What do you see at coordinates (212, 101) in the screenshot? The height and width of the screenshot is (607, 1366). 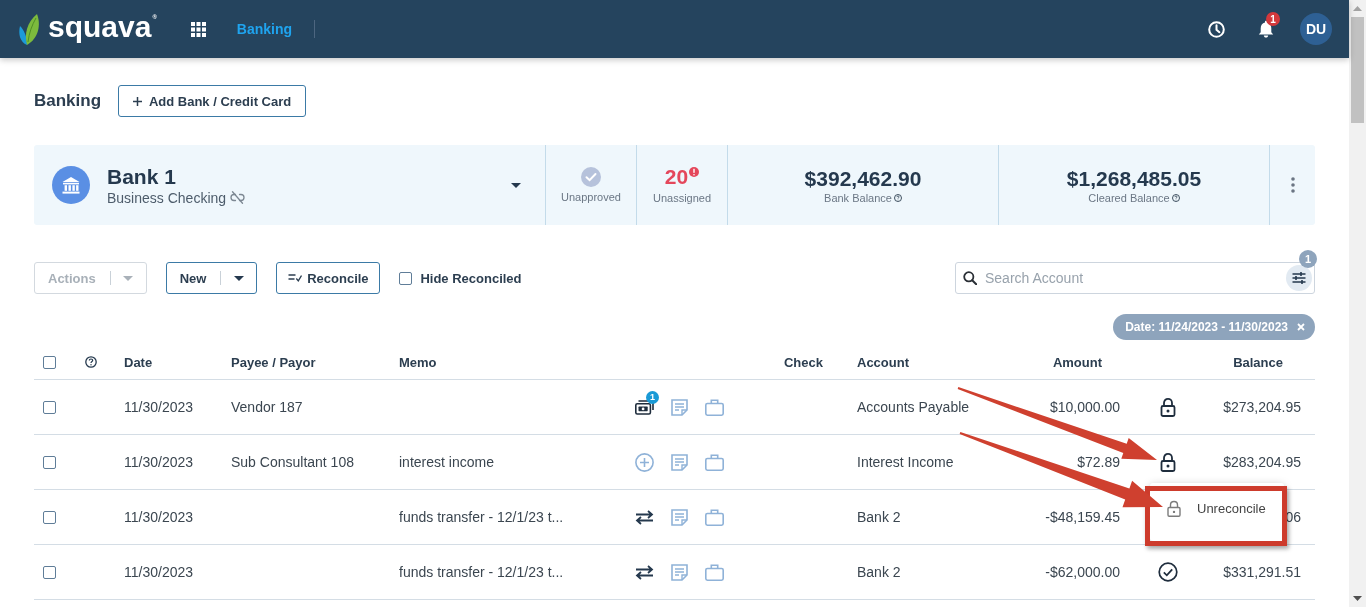 I see `add-bank-button: Add Bank / Credit Card` at bounding box center [212, 101].